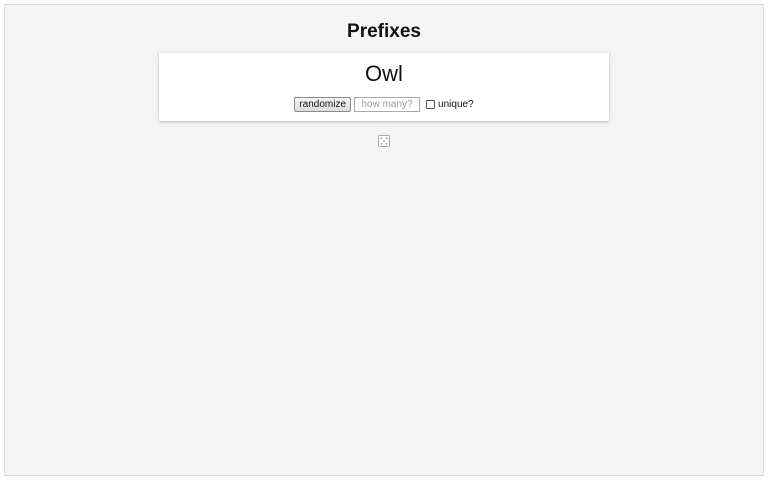 This screenshot has height=480, width=768. I want to click on randomize-button: randomize, so click(323, 104).